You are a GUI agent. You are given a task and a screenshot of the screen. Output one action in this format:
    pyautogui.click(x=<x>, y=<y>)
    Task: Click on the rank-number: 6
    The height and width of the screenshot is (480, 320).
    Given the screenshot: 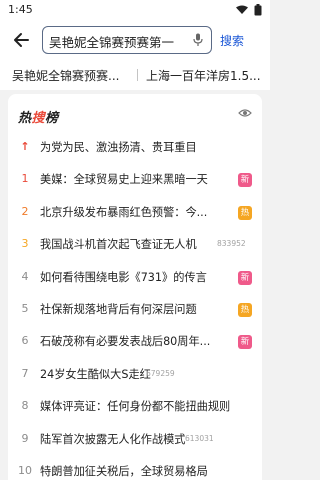 What is the action you would take?
    pyautogui.click(x=25, y=341)
    